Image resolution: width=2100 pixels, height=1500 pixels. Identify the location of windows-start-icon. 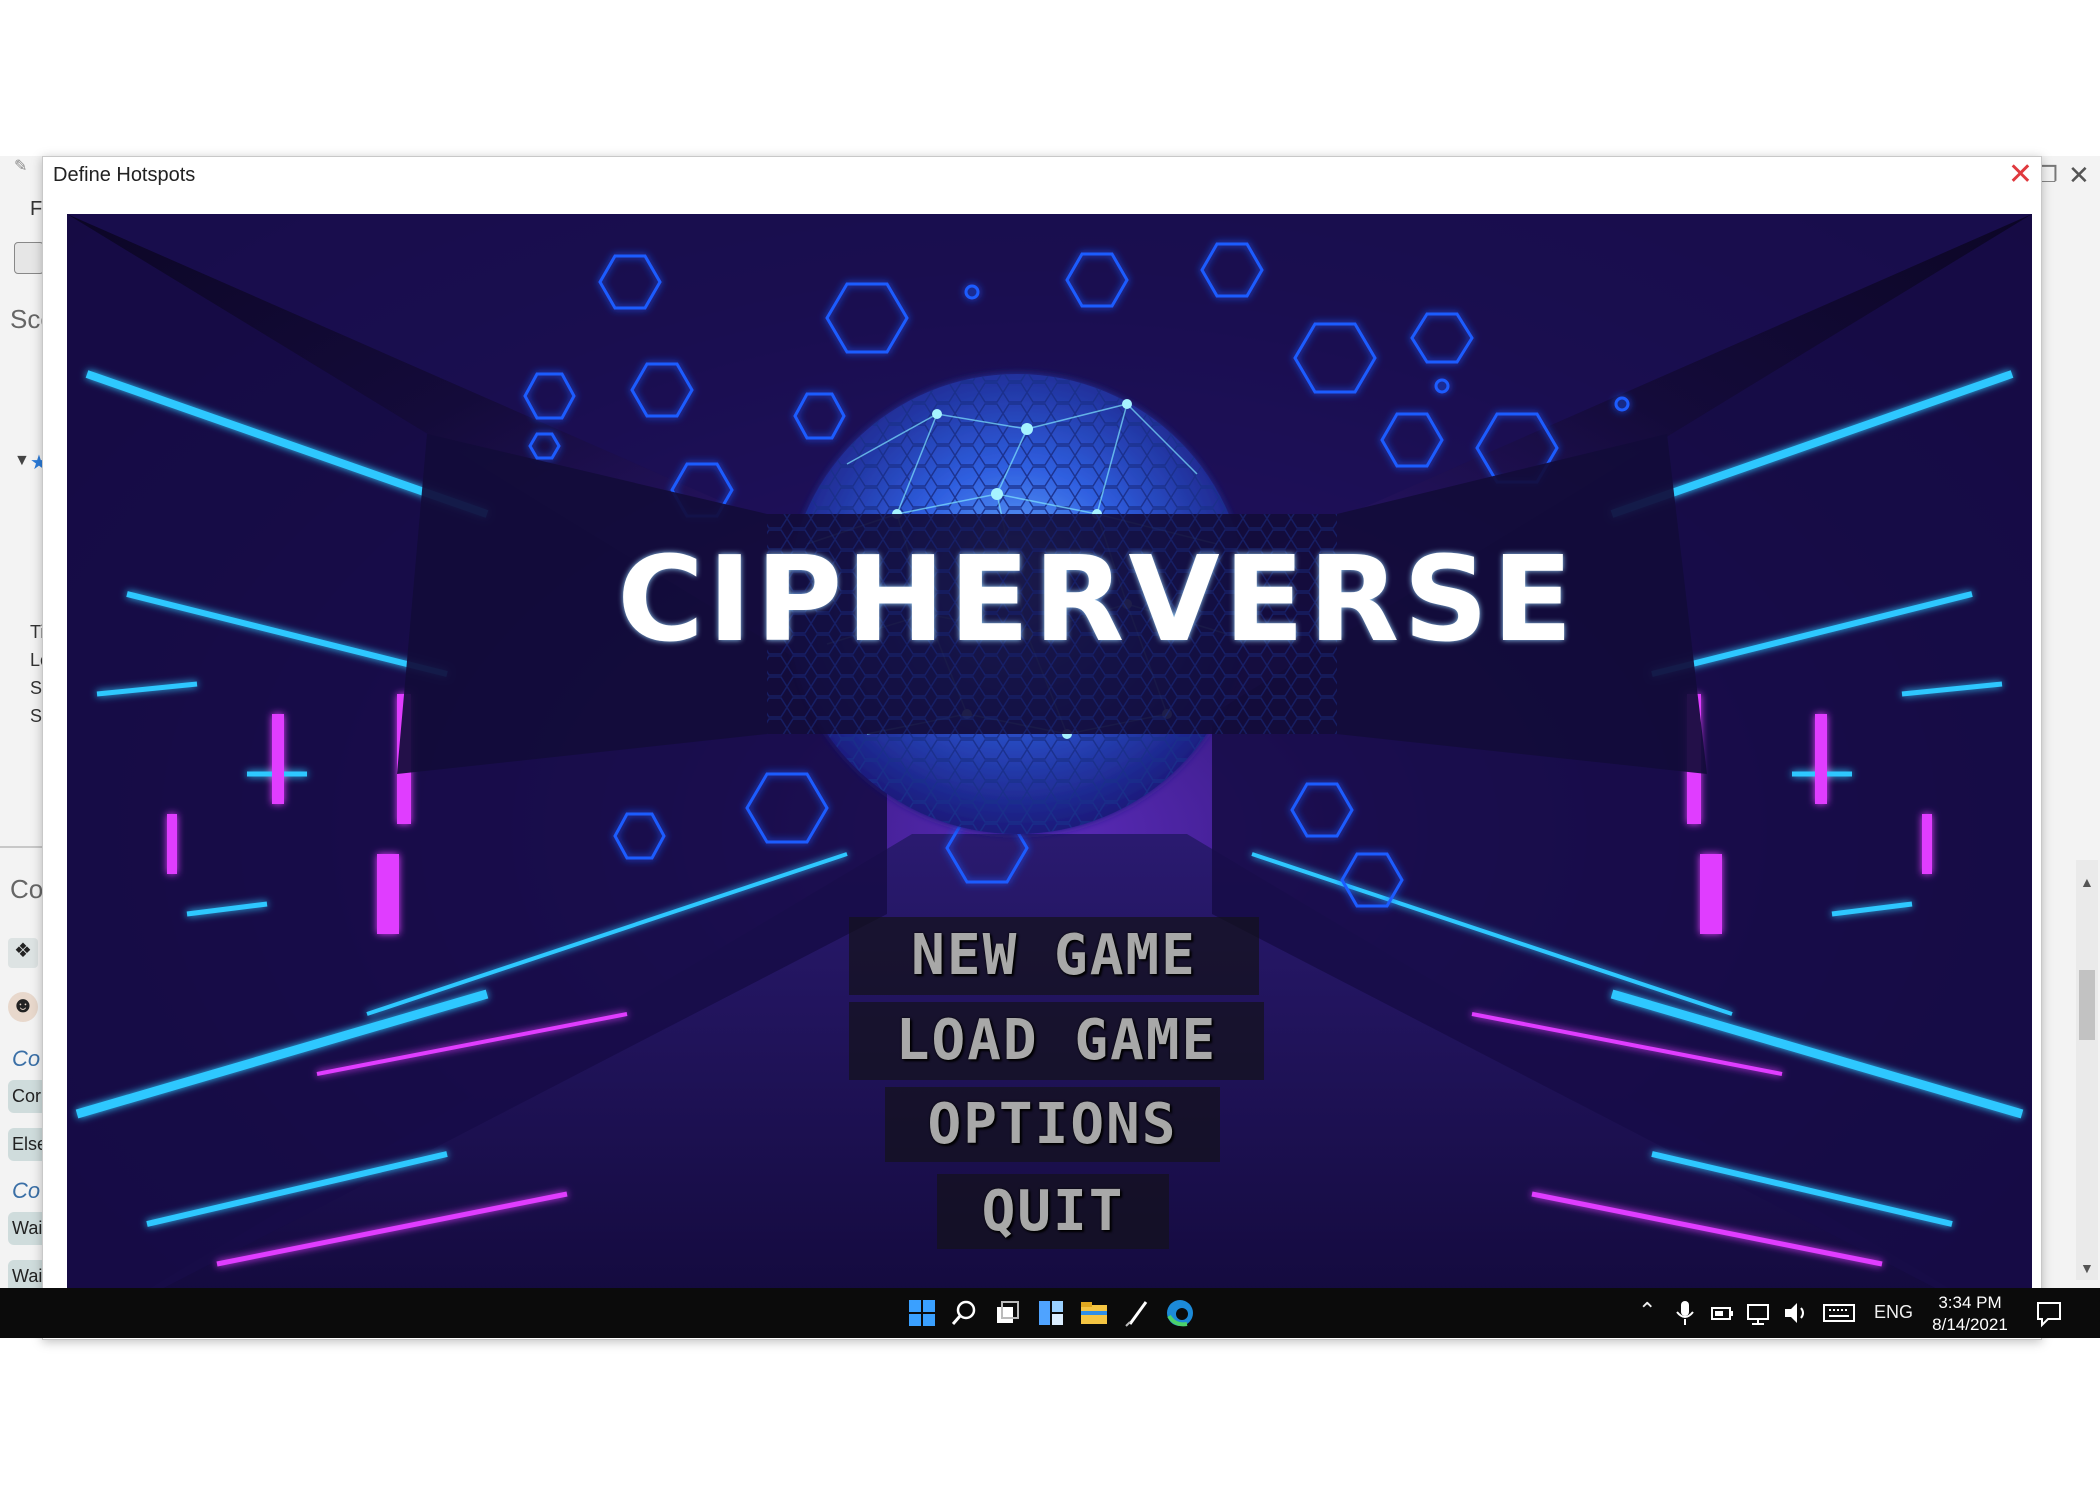
(922, 1313).